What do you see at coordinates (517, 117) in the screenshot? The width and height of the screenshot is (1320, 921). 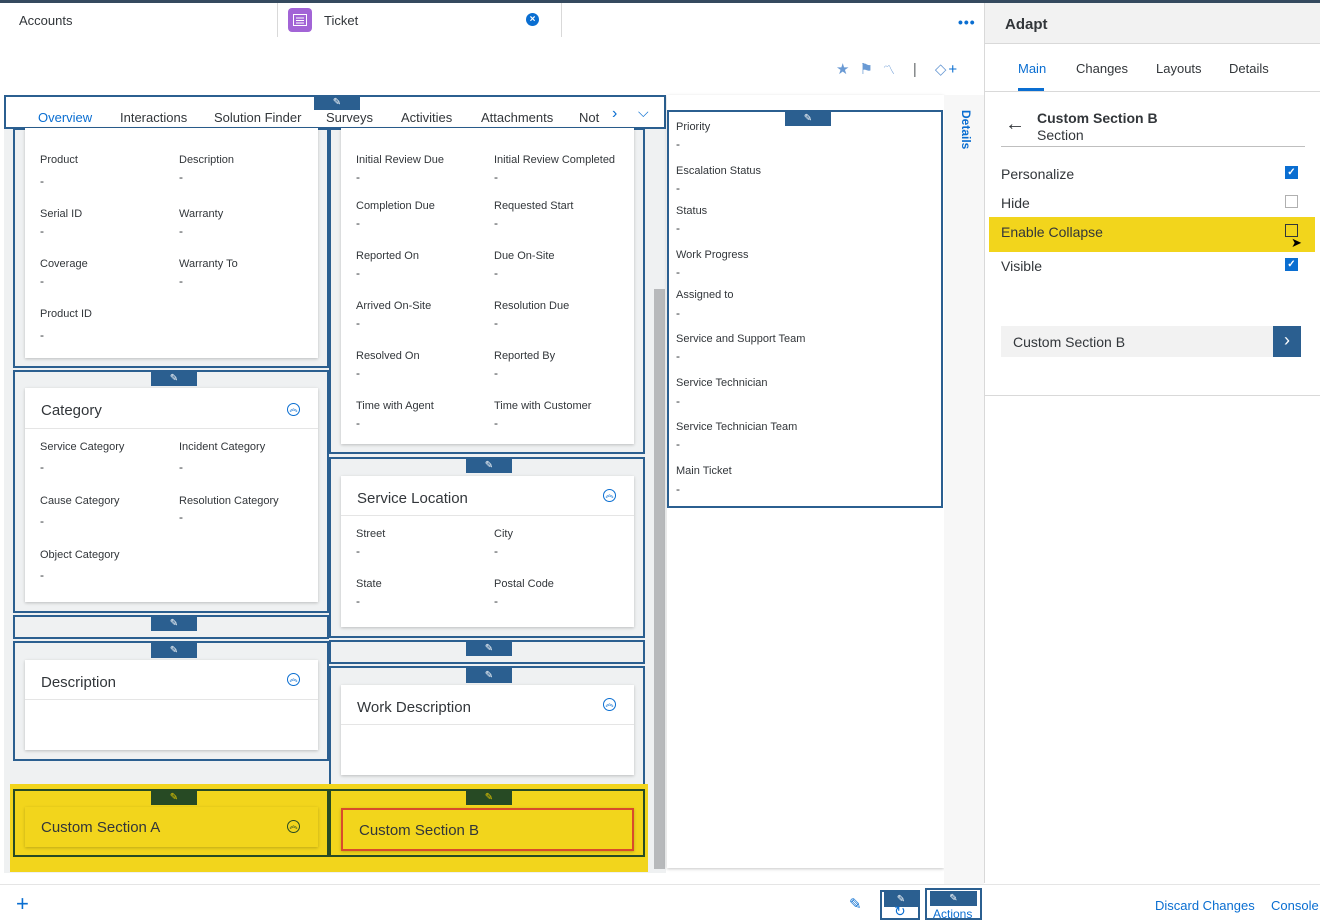 I see `tab-attachments: Attachments` at bounding box center [517, 117].